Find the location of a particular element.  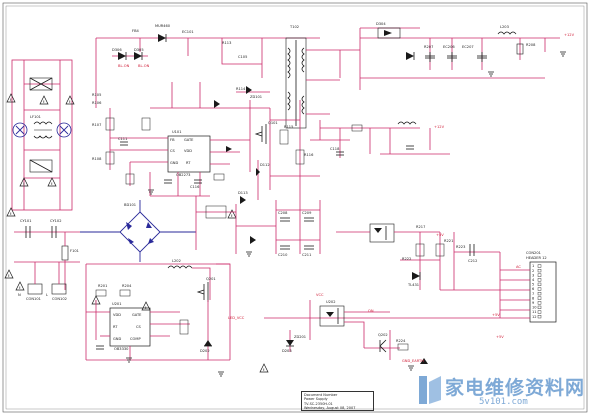

label-d112: D112 is located at coordinates (265, 165).